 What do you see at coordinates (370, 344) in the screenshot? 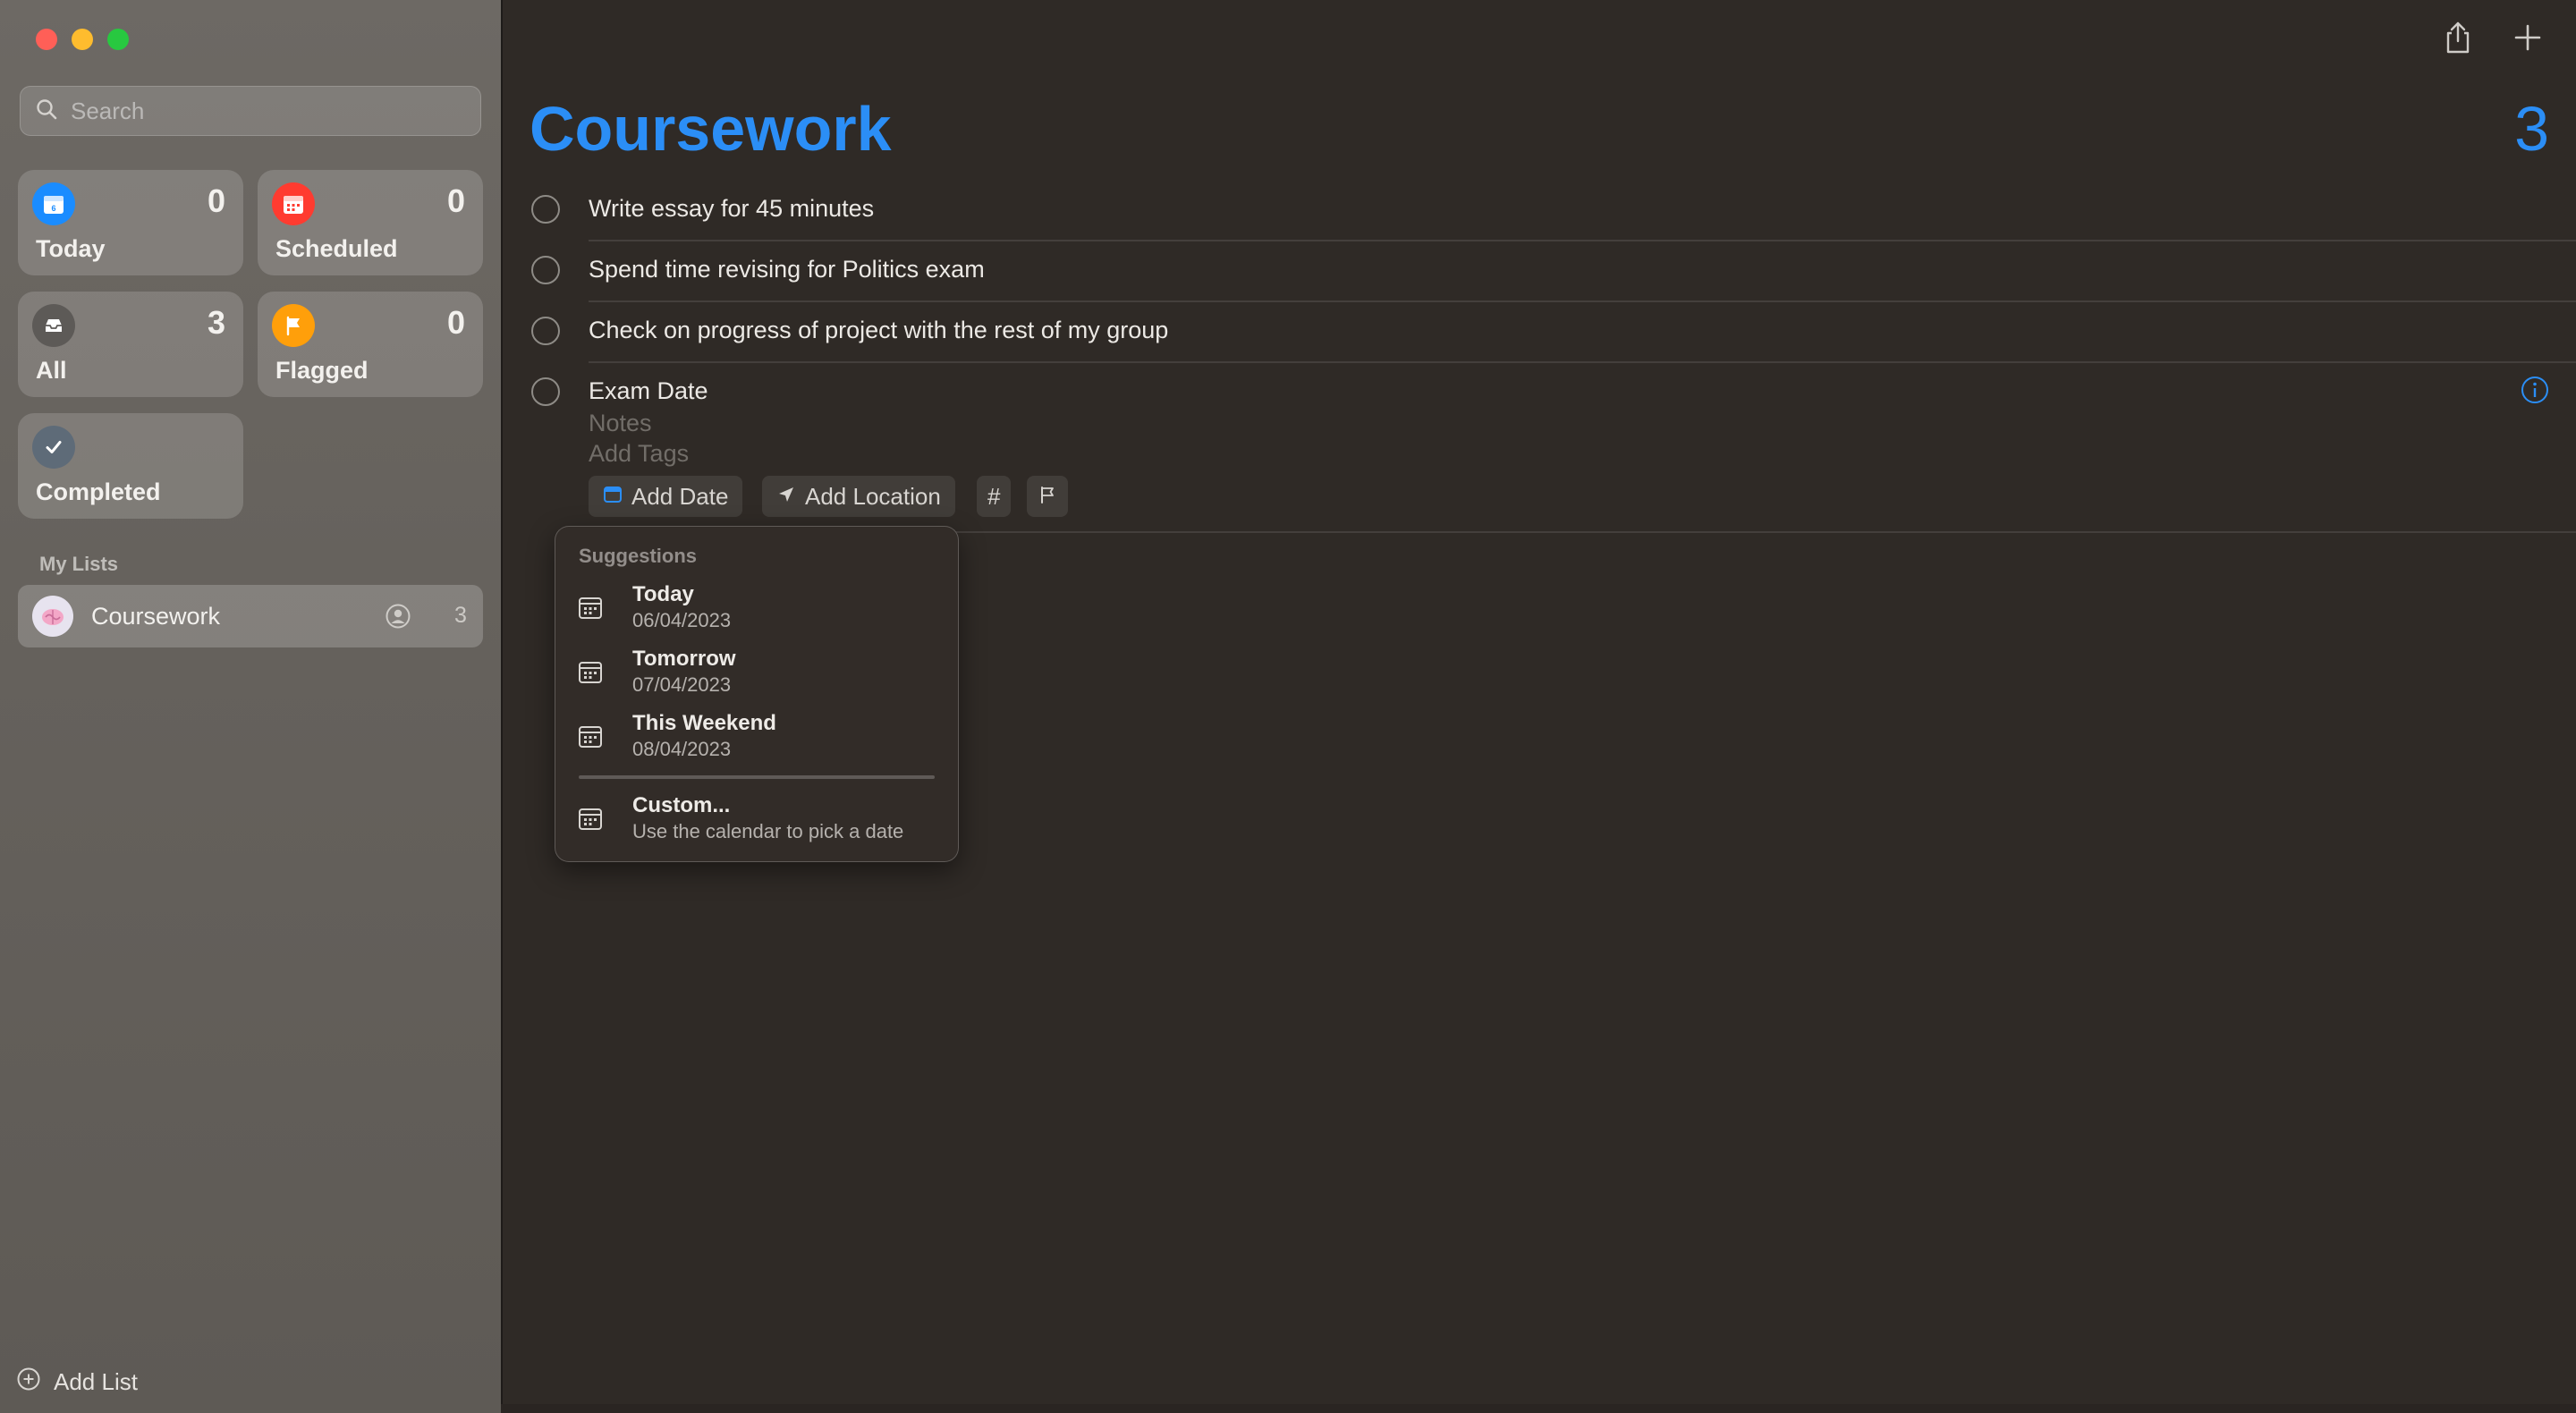
I see `smart-list-flagged: 0 Flagged` at bounding box center [370, 344].